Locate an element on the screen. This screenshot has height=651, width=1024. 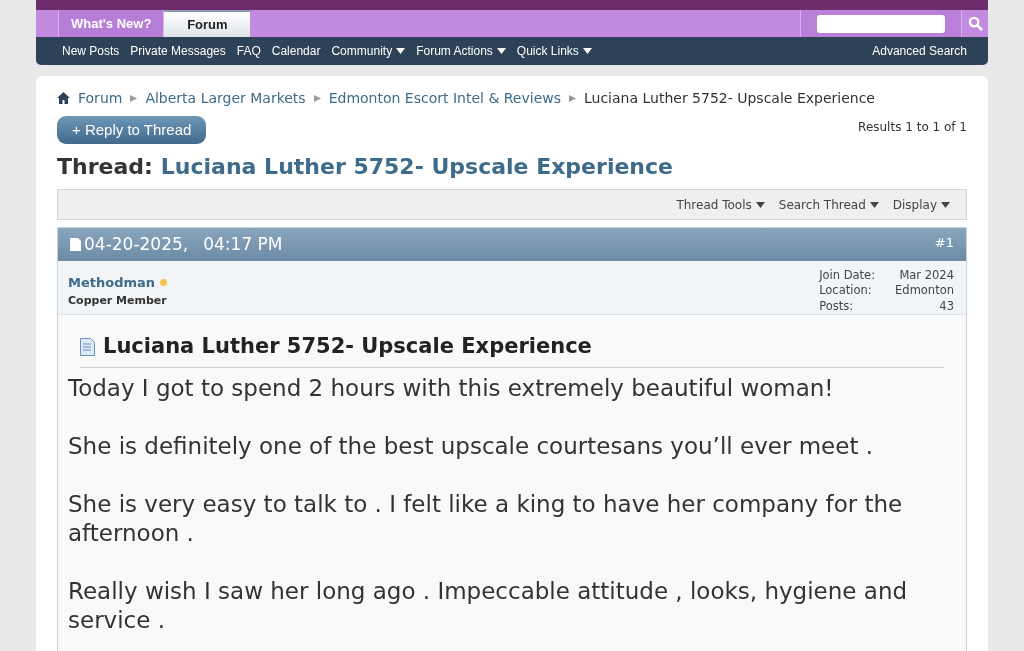
toolbar-menu: Search Thread is located at coordinates (828, 204).